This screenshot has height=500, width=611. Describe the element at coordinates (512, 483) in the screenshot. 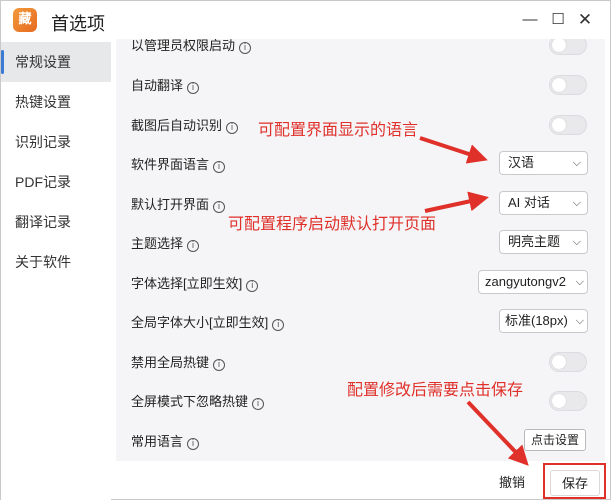

I see `cancel-button: 撤销` at that location.